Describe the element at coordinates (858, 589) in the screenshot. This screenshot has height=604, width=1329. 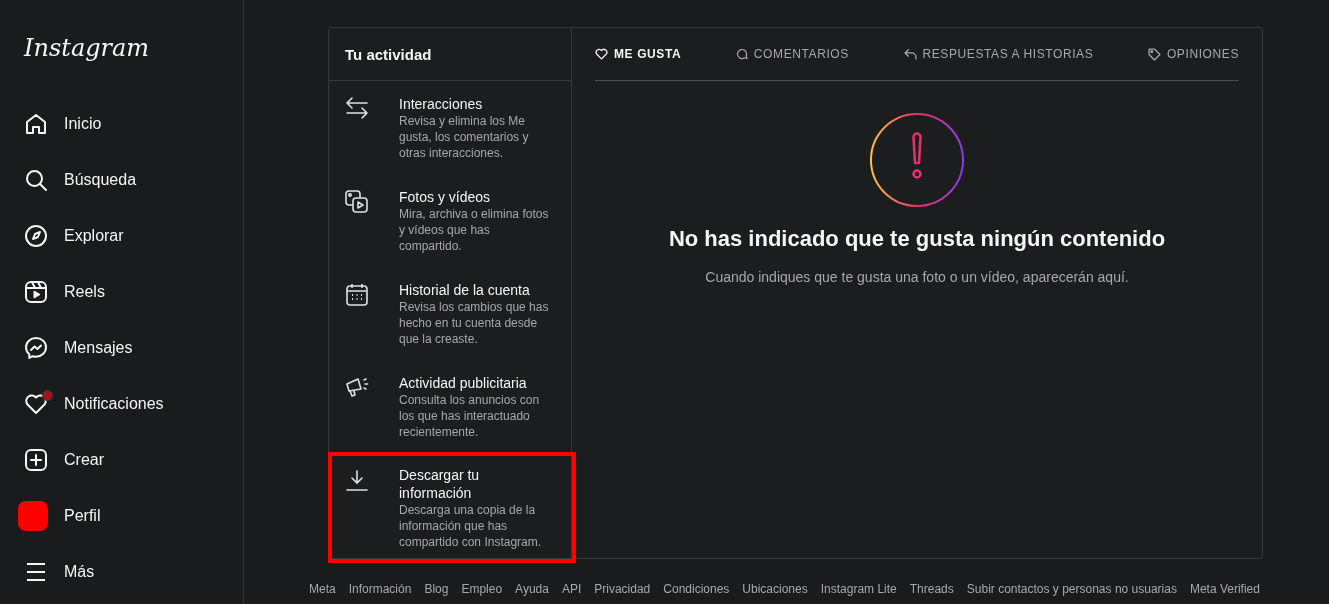
I see `footer-link: Instagram Lite` at that location.